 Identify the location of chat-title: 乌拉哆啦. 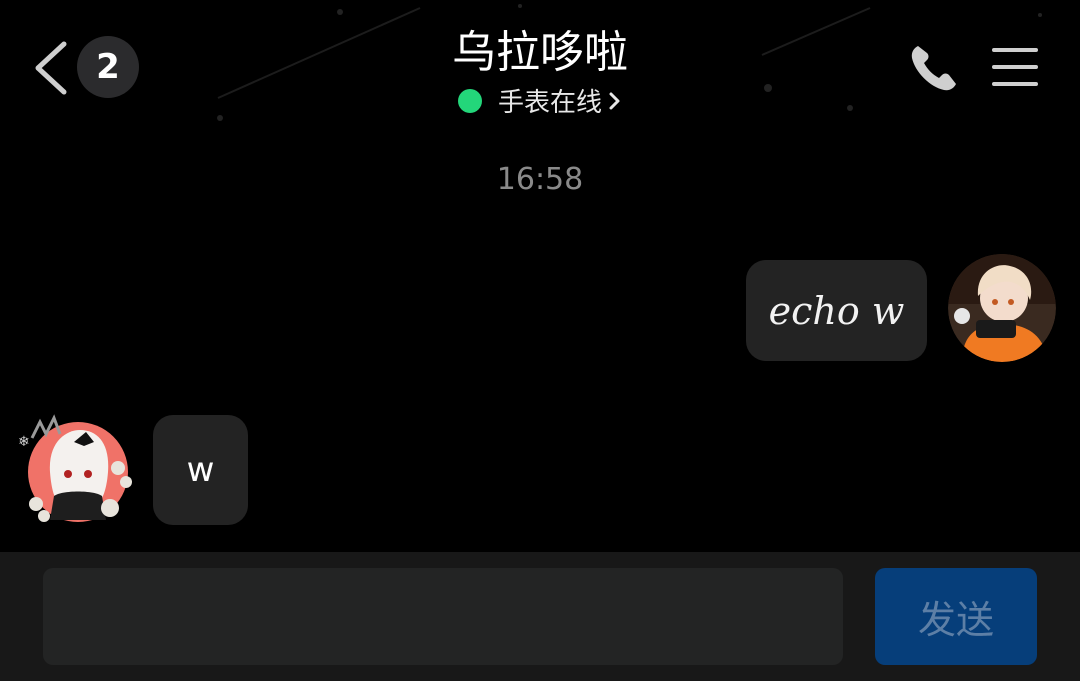
(540, 52).